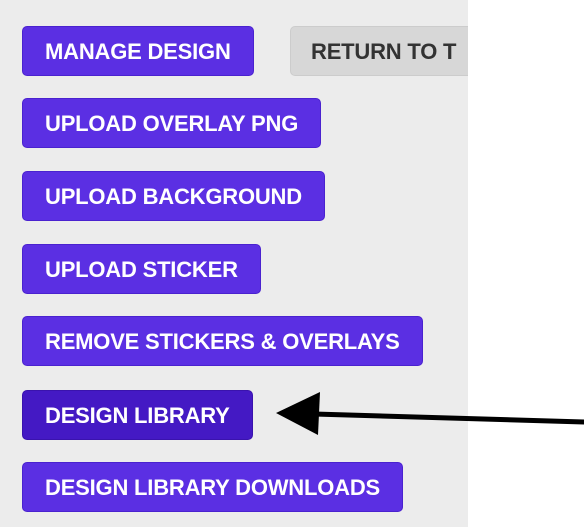 Image resolution: width=584 pixels, height=527 pixels. Describe the element at coordinates (222, 341) in the screenshot. I see `remove-stickers-overlays-button: REMOVE STICKERS & OVERLAYS` at that location.